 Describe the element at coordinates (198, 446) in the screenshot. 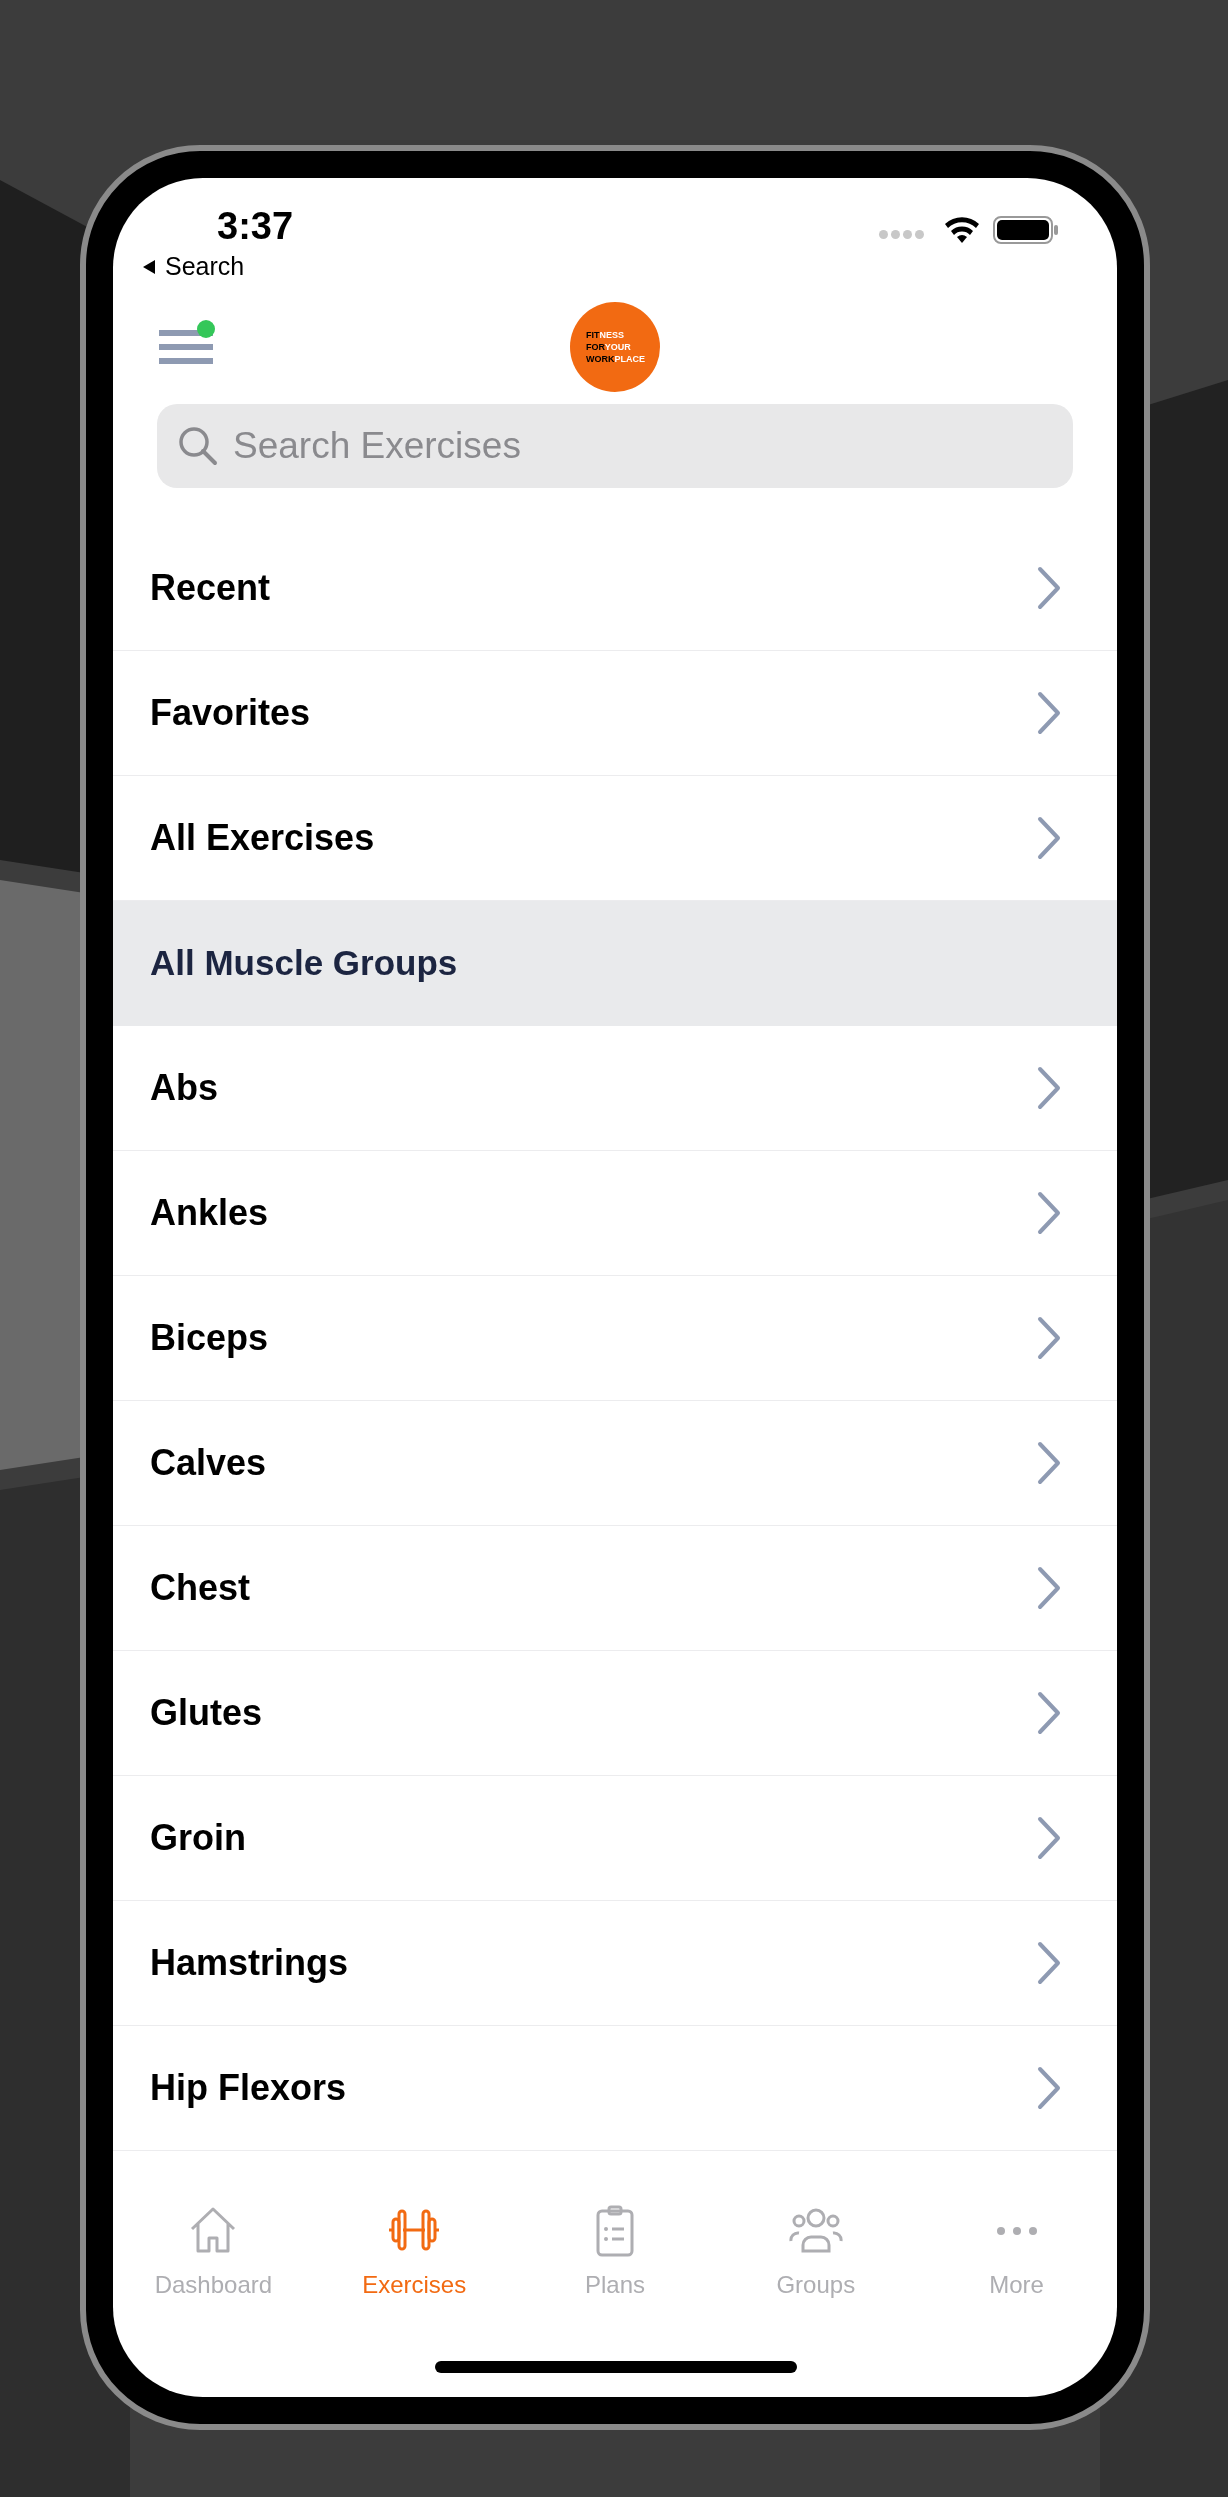

I see `search-icon` at that location.